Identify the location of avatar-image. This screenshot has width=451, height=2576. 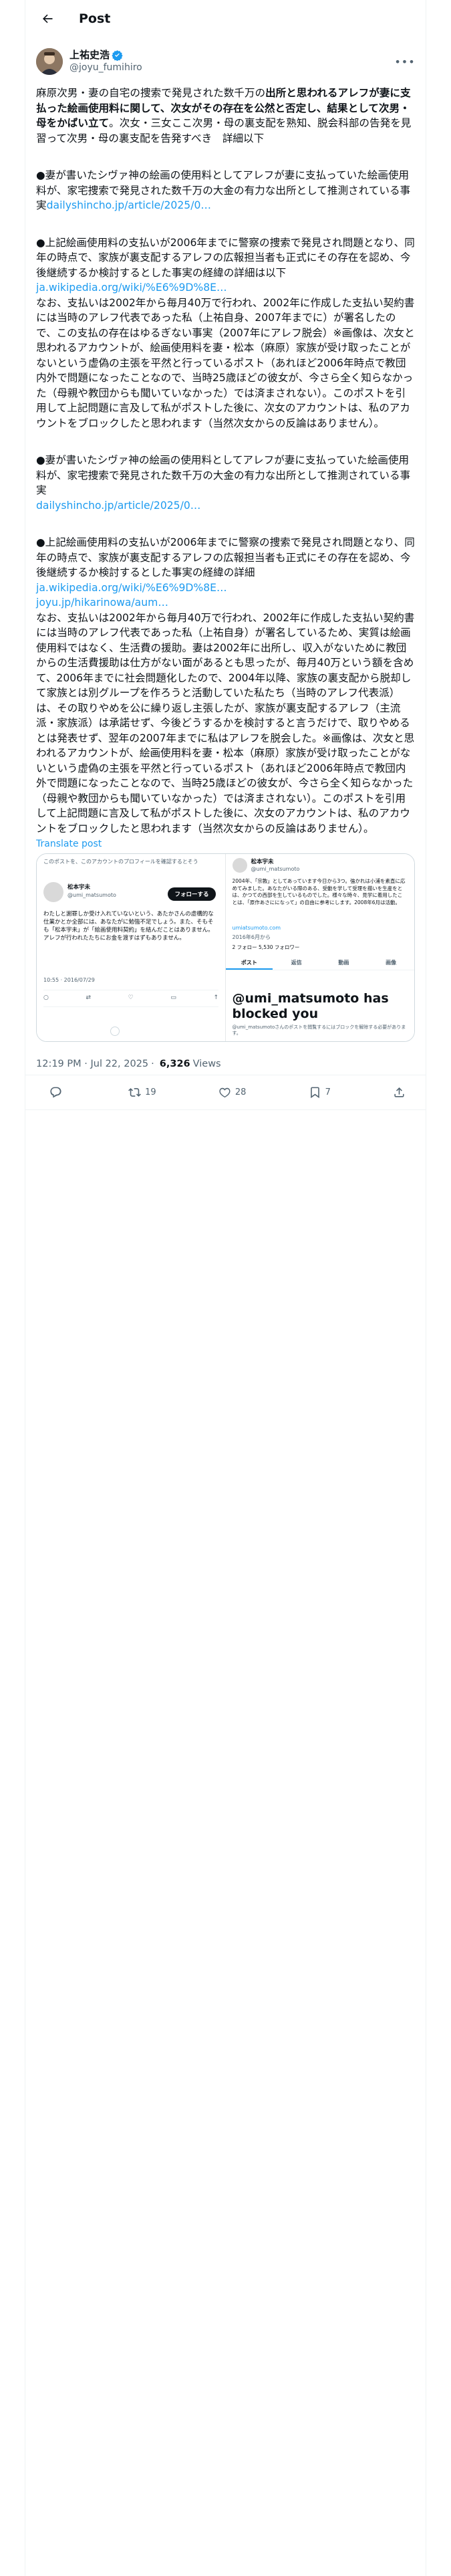
(49, 61).